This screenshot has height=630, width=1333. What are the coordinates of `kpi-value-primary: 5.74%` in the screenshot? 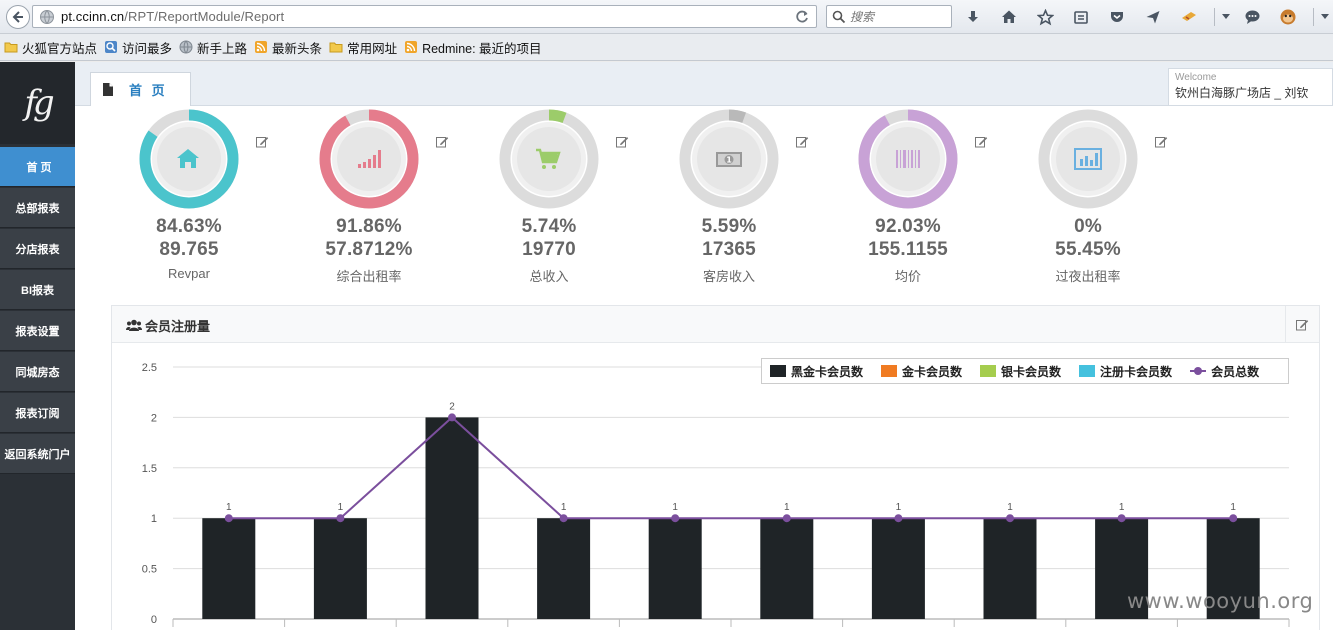 It's located at (549, 226).